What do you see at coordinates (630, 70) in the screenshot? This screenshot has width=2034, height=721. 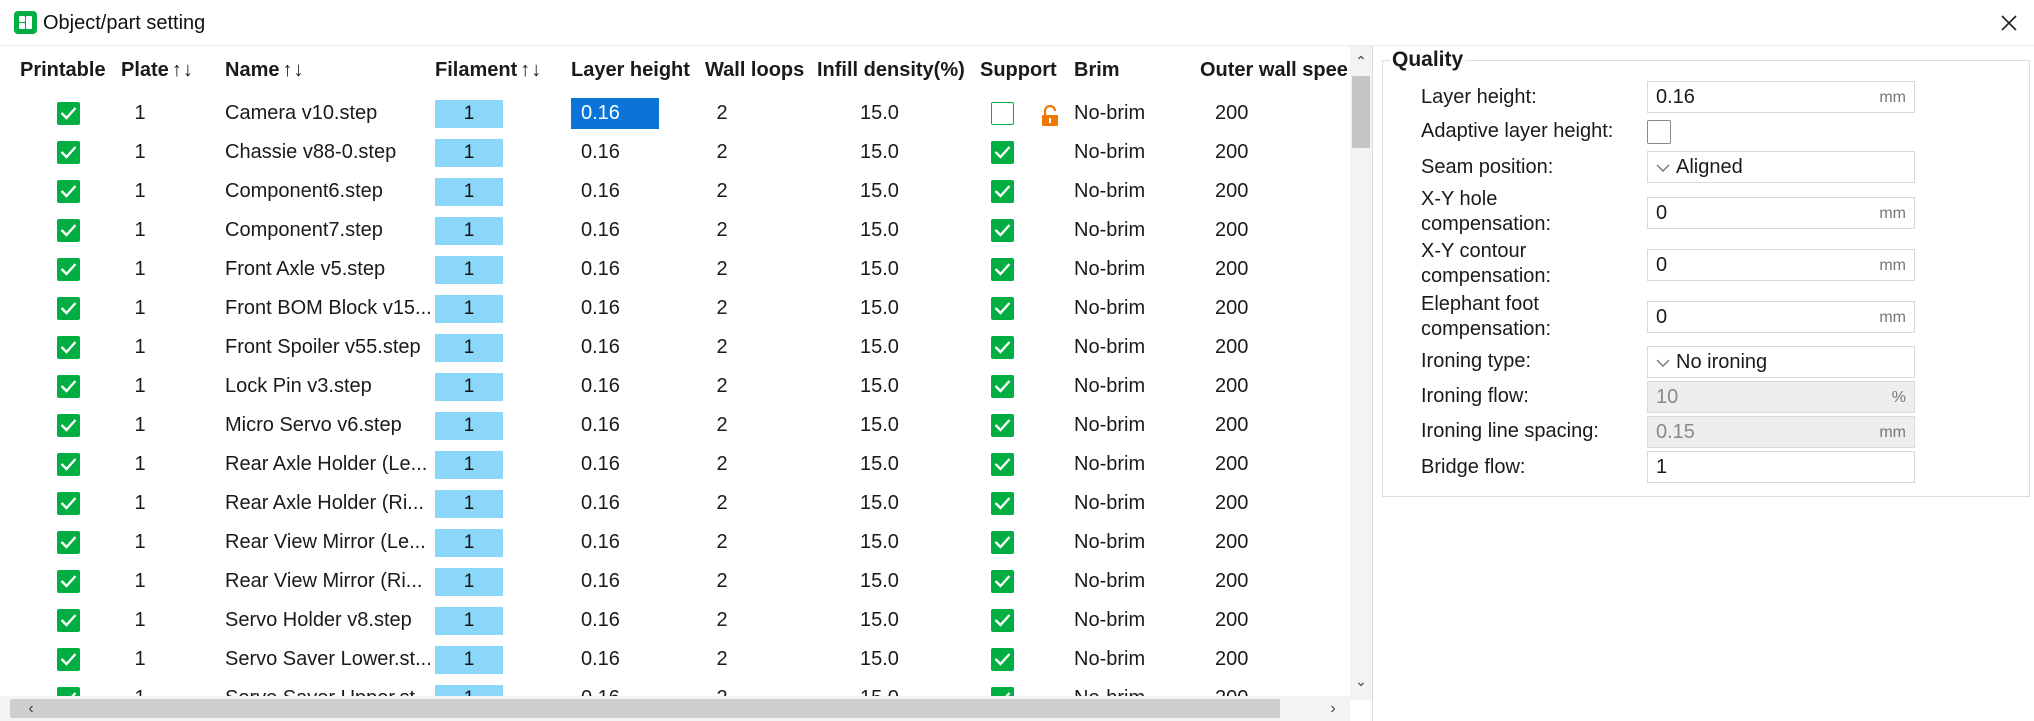 I see `col-header-layer-height: Layer height` at bounding box center [630, 70].